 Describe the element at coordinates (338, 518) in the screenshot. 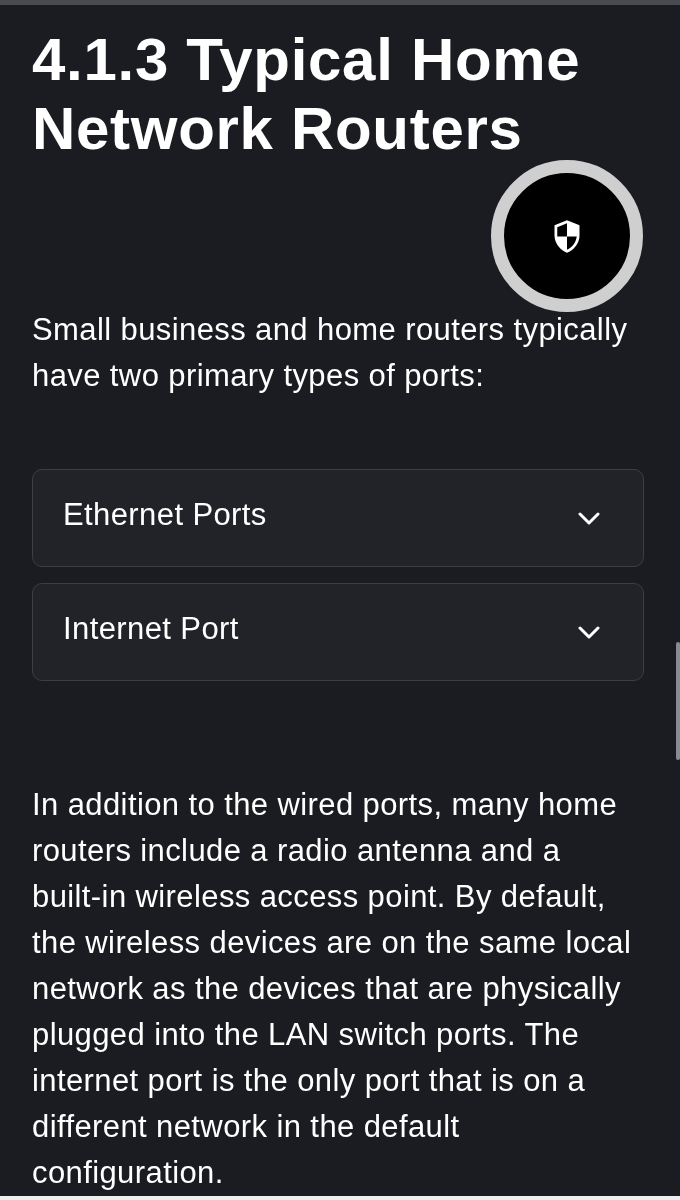

I see `accordion-header: Ethernet Ports` at that location.